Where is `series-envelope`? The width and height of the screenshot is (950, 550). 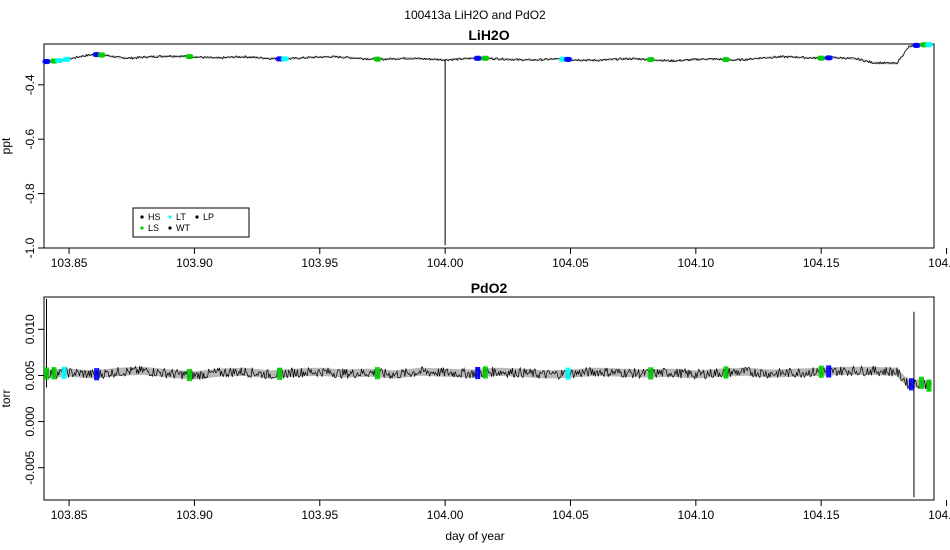 series-envelope is located at coordinates (487, 54).